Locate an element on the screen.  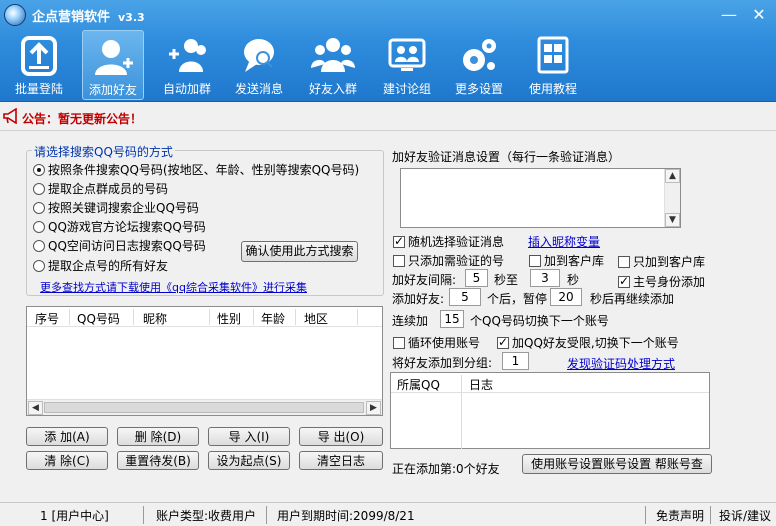
scroll-thumb is located at coordinates (204, 407).